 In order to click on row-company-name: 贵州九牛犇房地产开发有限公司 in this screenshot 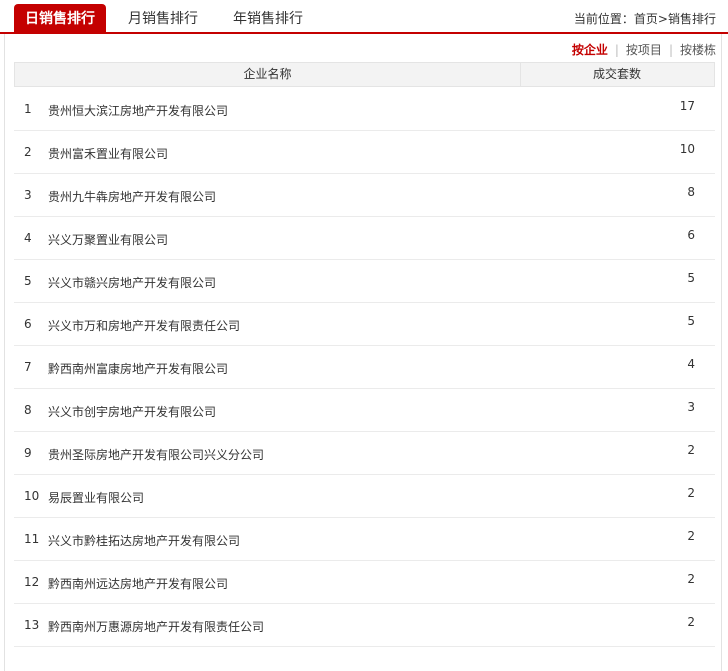, I will do `click(132, 197)`.